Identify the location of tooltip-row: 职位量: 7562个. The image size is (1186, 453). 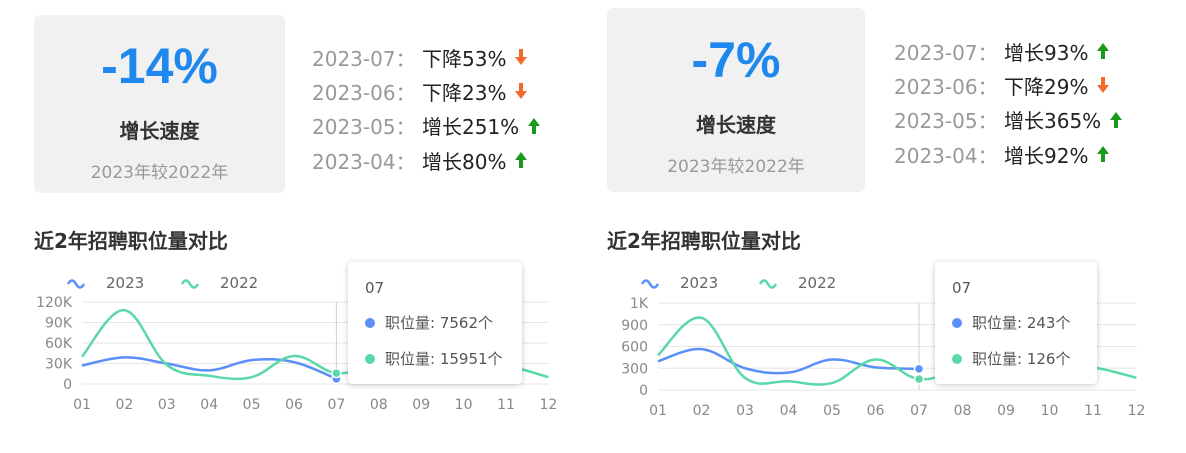
(429, 322).